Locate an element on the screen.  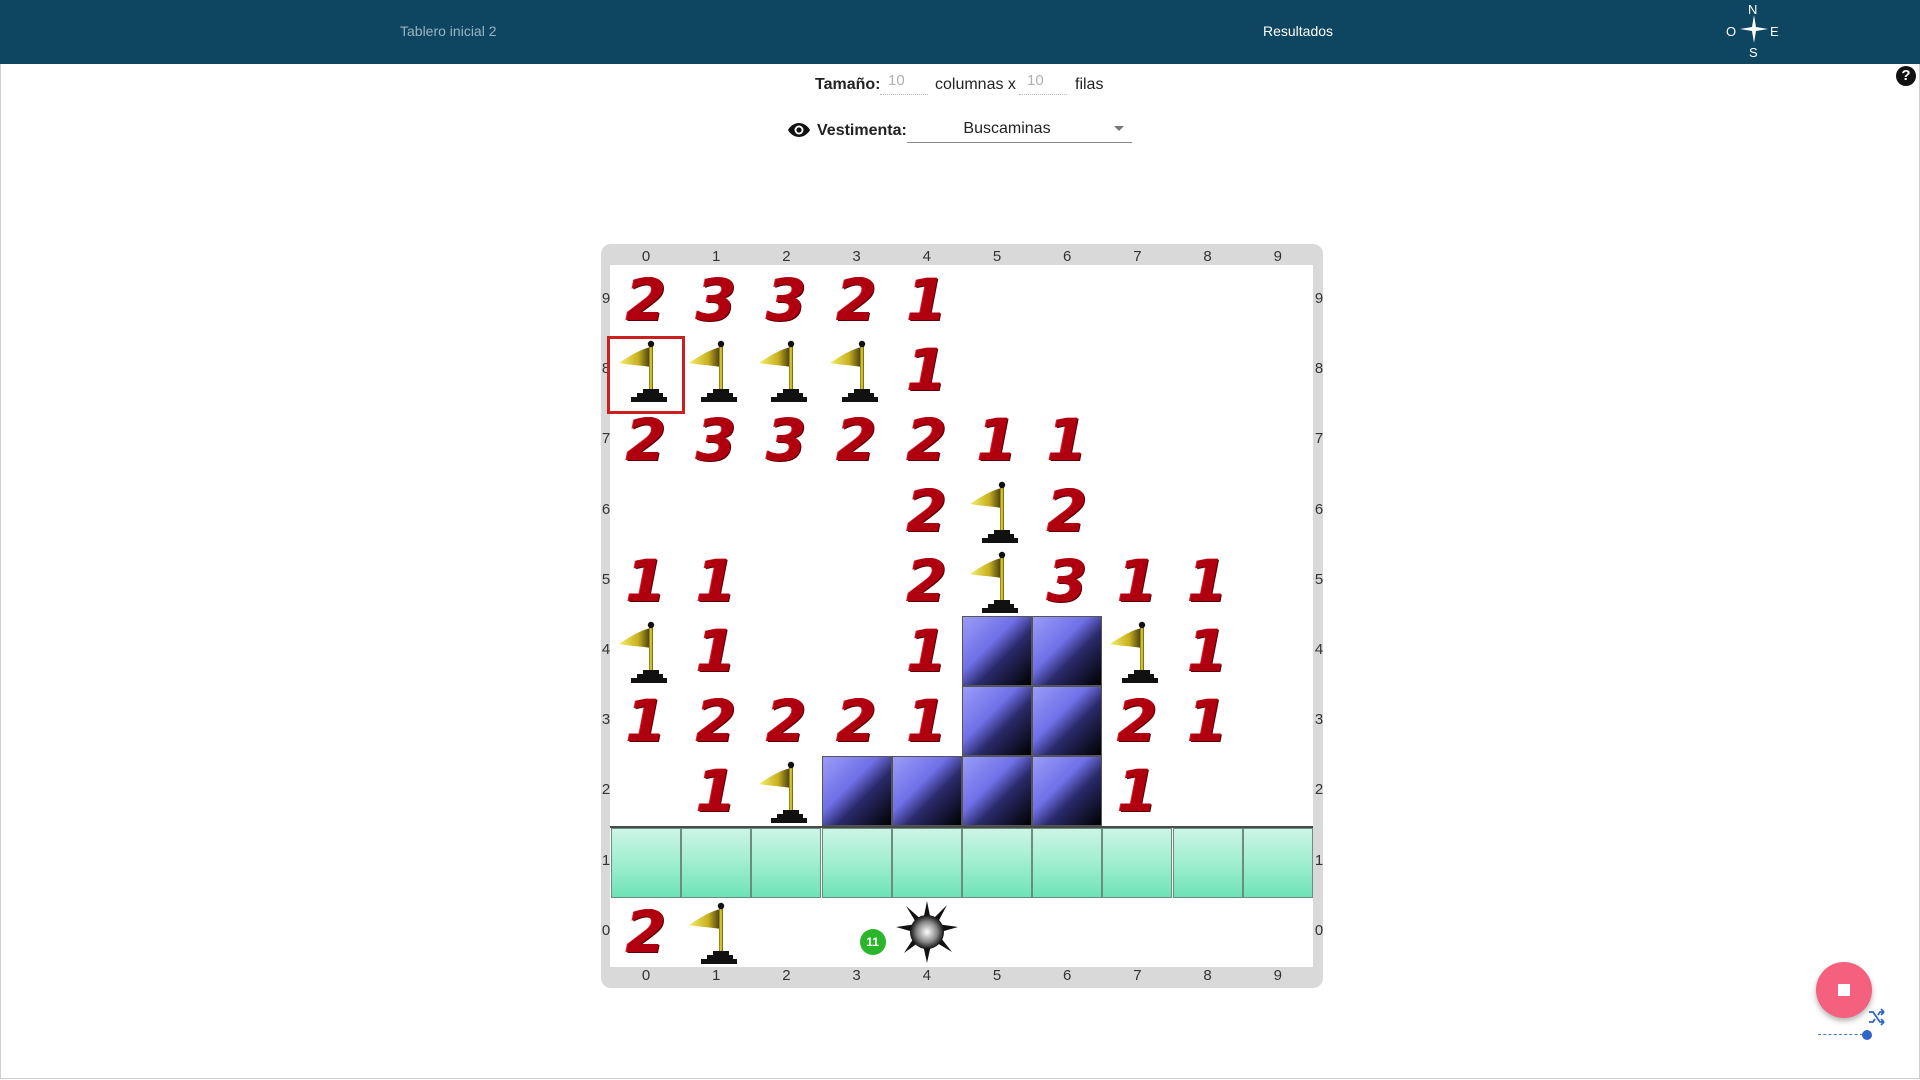
row-label-right: 7 is located at coordinates (1319, 439).